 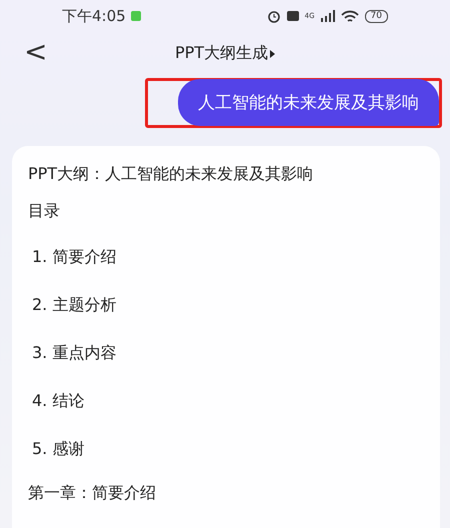 I want to click on toc-item: 1. 简要介绍, so click(x=74, y=257).